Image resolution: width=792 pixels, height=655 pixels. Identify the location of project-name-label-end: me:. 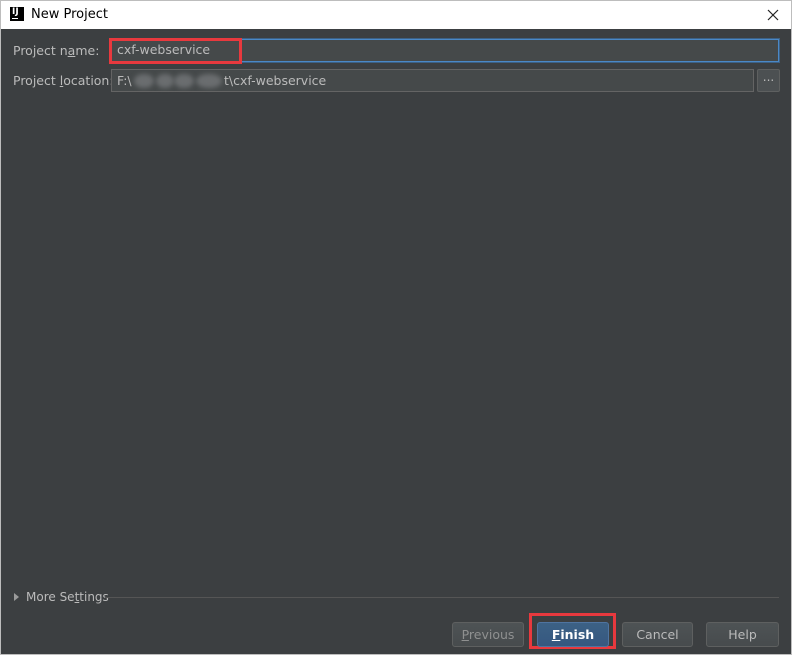
(87, 50).